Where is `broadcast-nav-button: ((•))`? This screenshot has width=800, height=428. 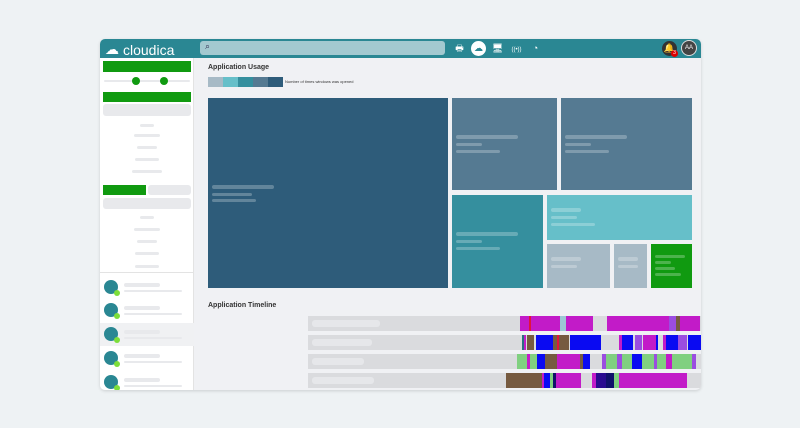 broadcast-nav-button: ((•)) is located at coordinates (516, 48).